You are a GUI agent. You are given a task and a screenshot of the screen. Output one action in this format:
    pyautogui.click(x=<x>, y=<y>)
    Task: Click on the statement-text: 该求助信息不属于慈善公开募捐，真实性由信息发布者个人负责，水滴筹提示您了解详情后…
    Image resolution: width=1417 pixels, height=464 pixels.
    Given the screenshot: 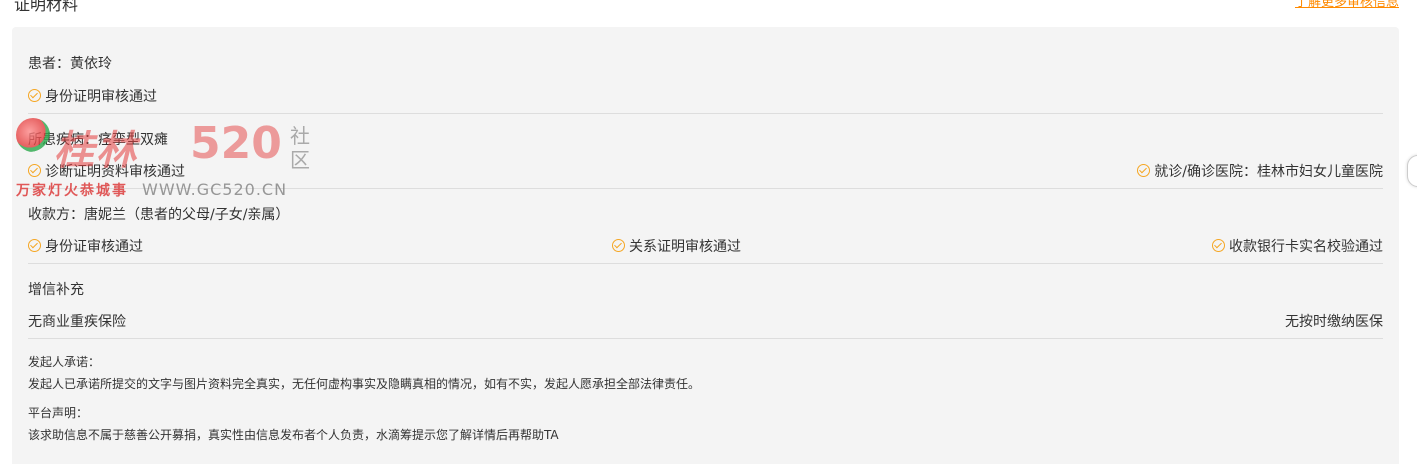 What is the action you would take?
    pyautogui.click(x=293, y=435)
    